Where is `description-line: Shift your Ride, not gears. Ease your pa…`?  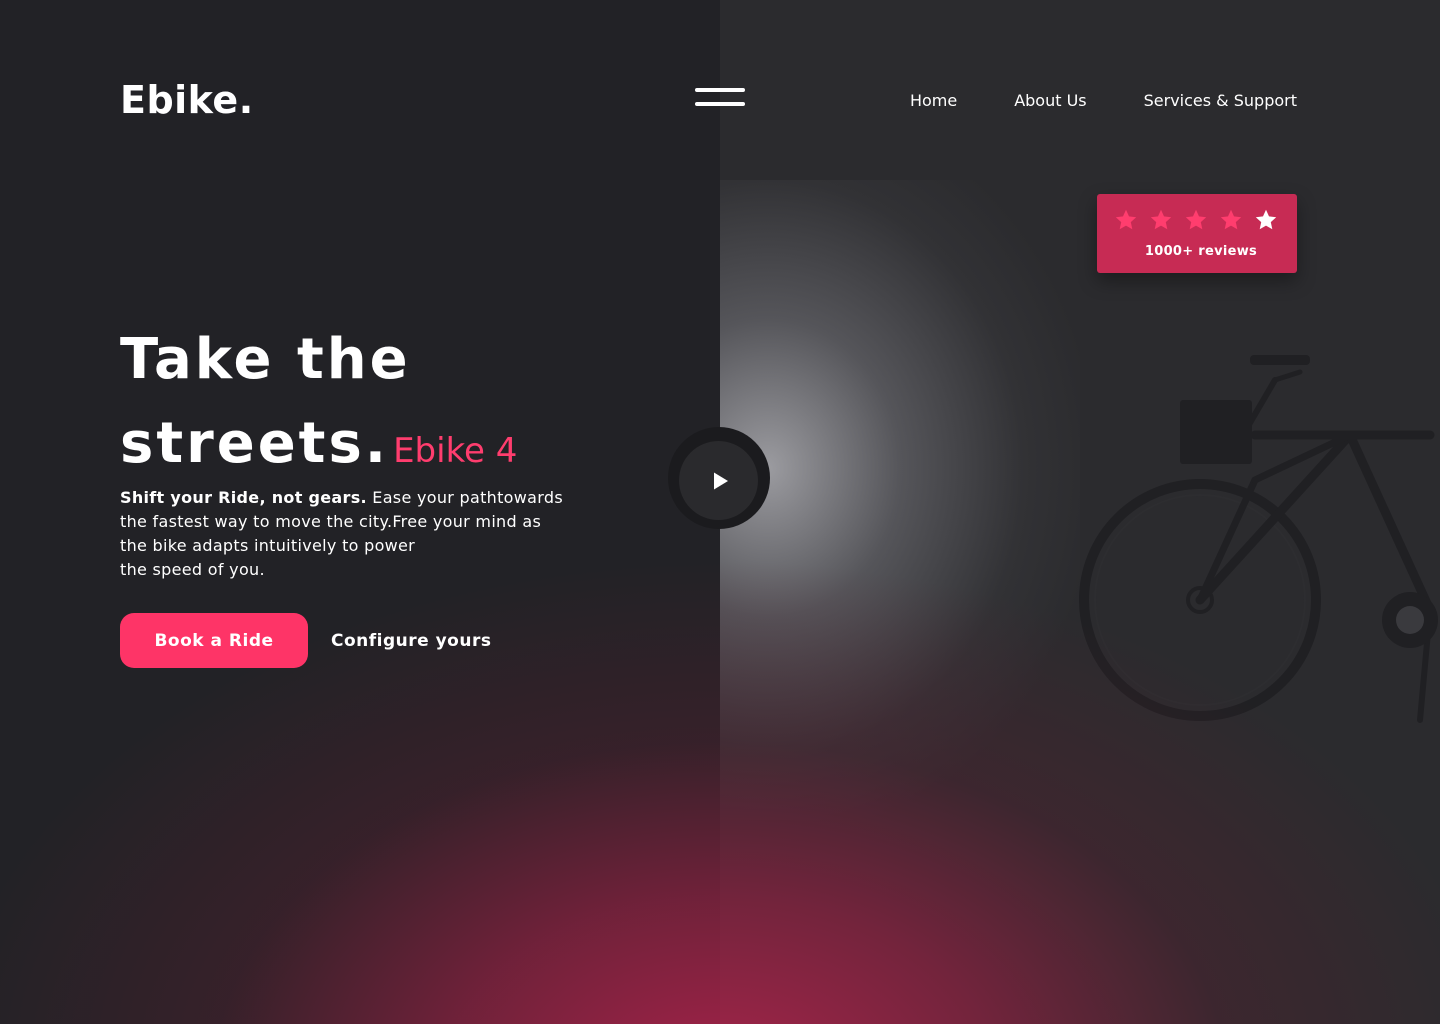 description-line: Shift your Ride, not gears. Ease your pa… is located at coordinates (341, 498).